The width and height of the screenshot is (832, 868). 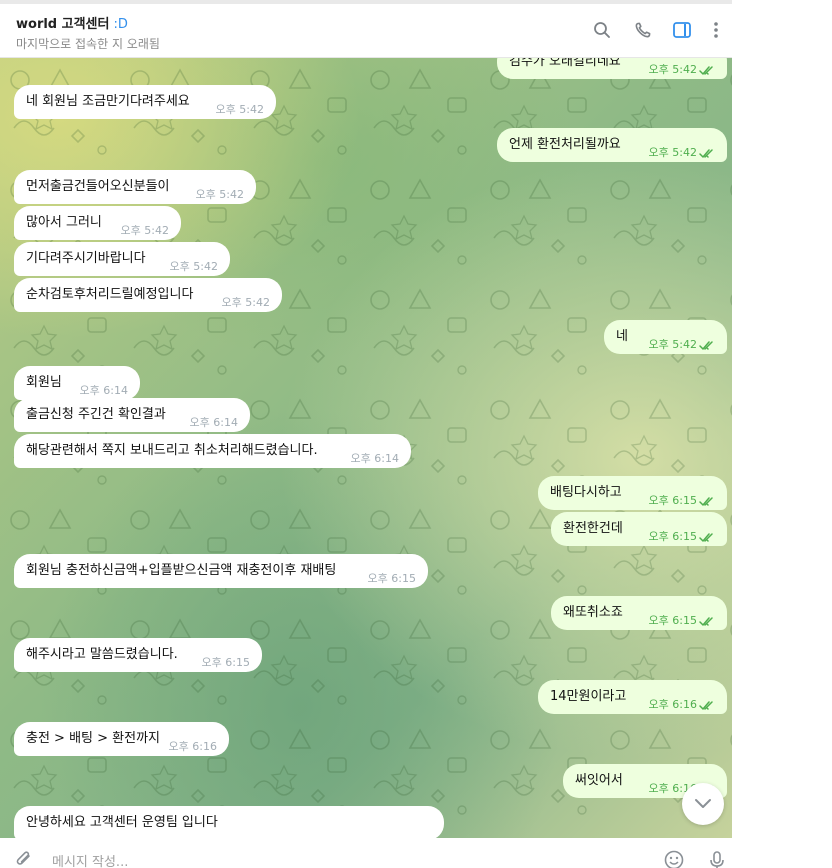 What do you see at coordinates (64, 222) in the screenshot?
I see `message-text: 많아서 그러니` at bounding box center [64, 222].